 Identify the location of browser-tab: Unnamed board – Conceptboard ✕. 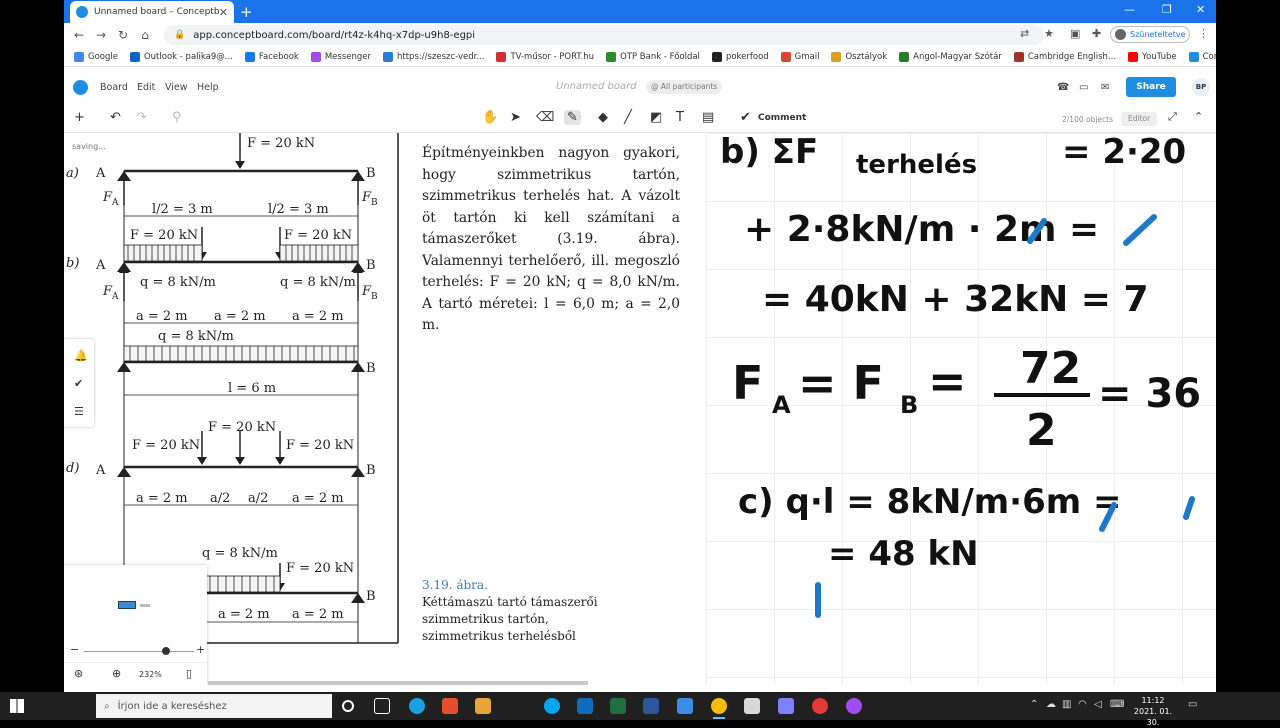
(152, 12).